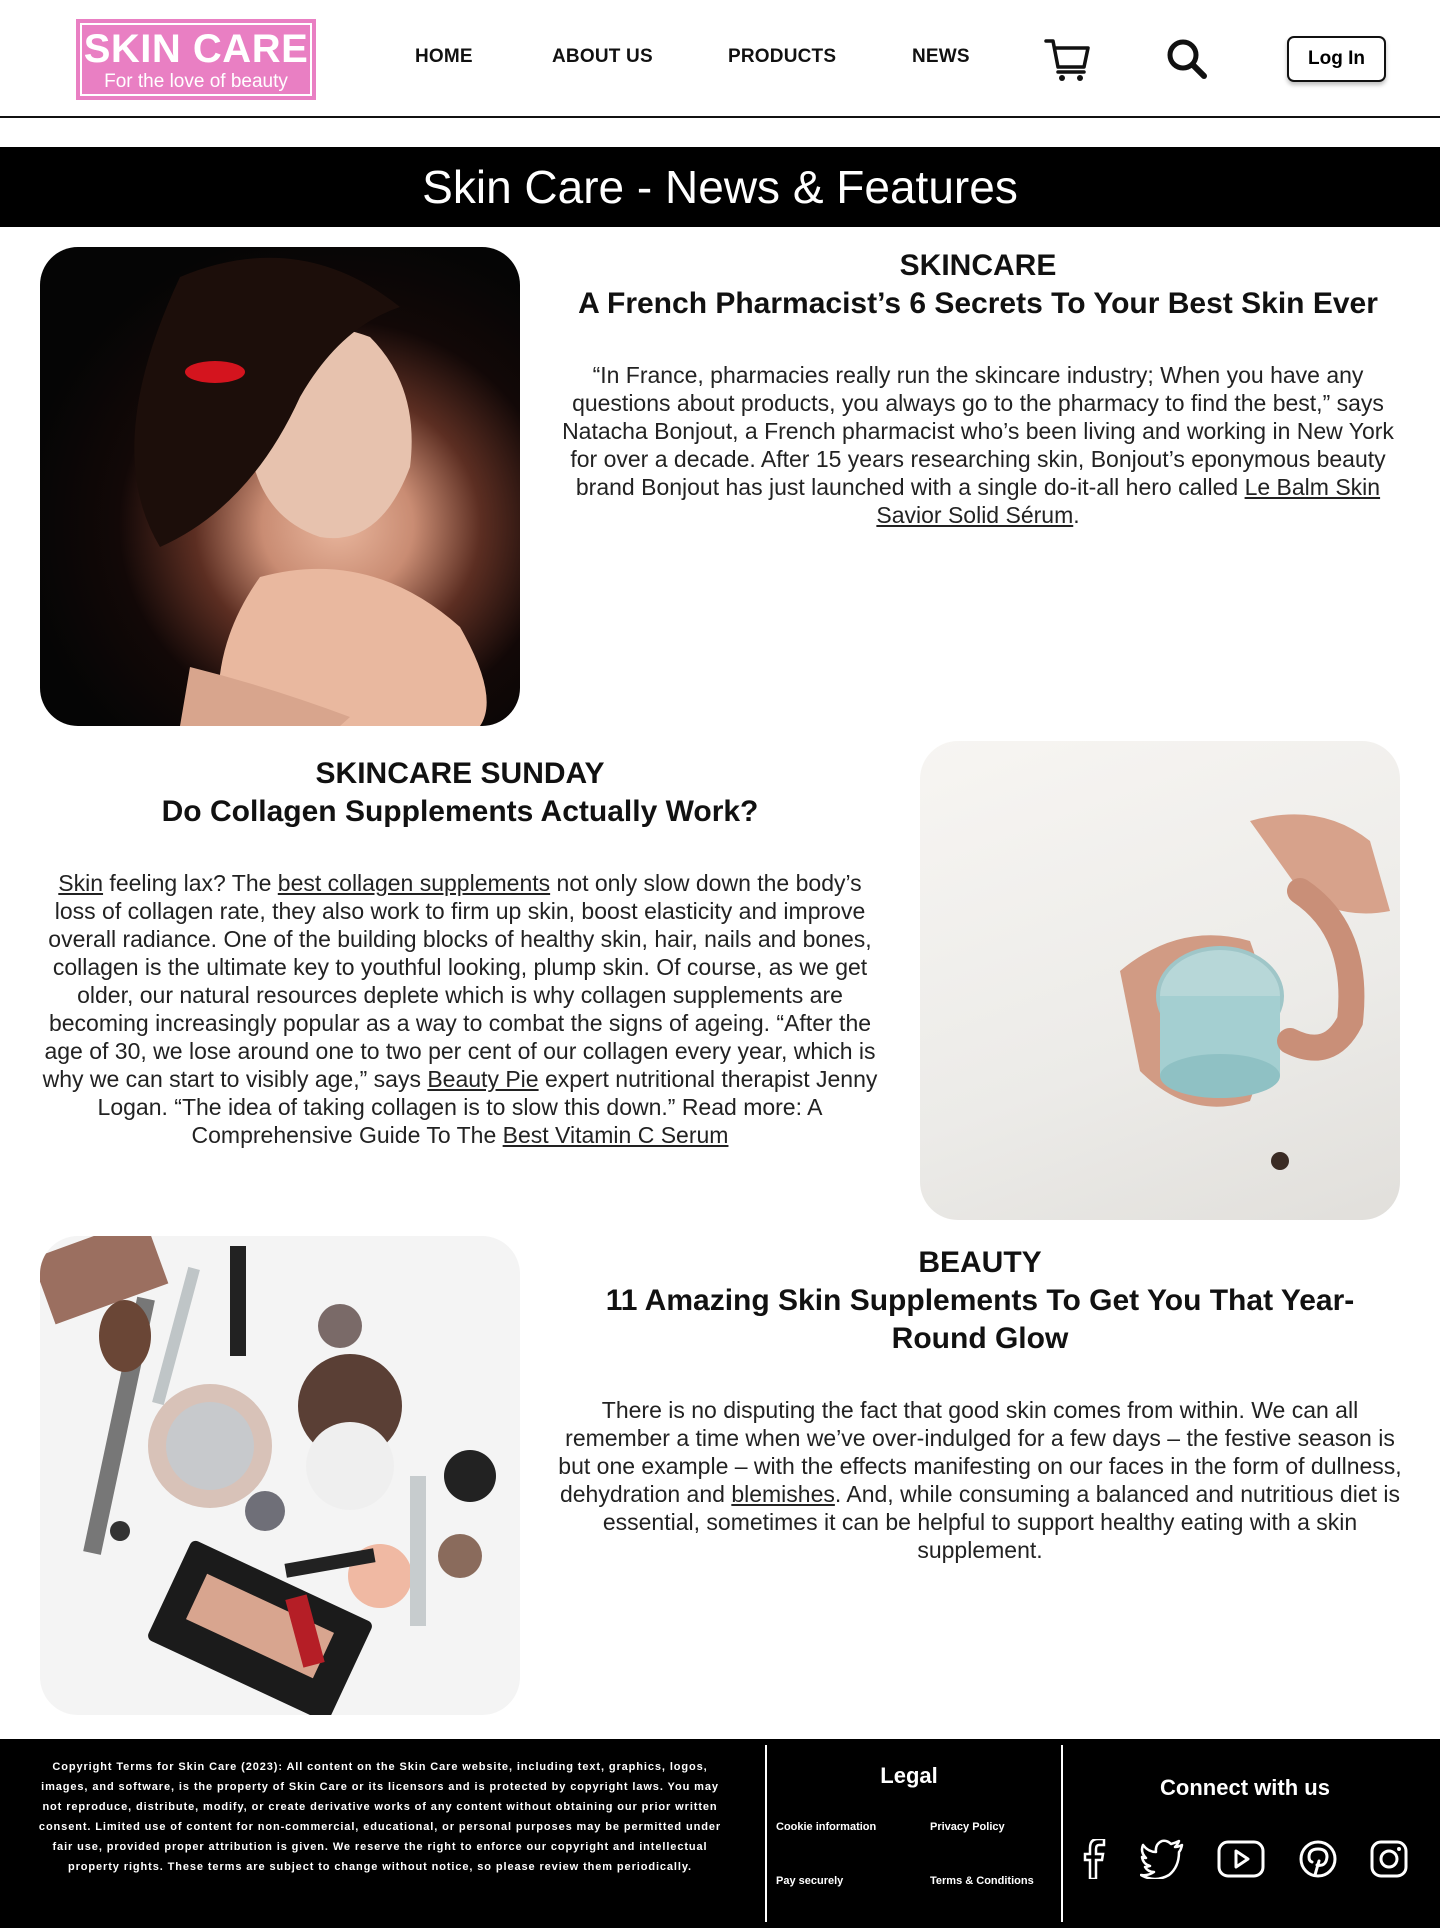  I want to click on article-text: ., so click(1076, 515).